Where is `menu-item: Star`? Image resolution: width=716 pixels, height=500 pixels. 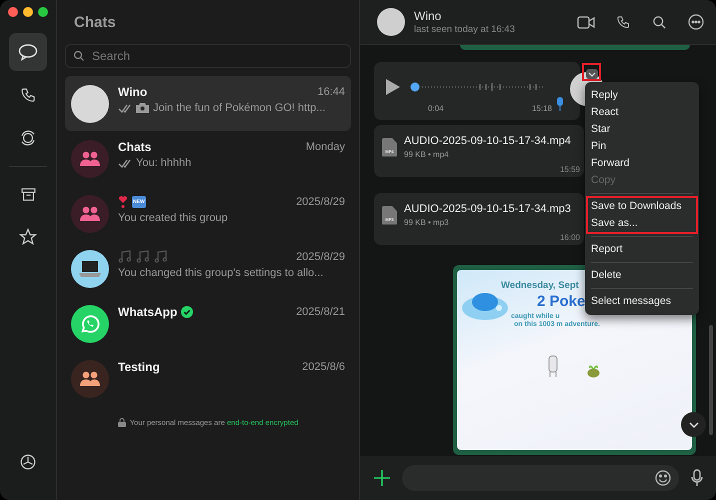 menu-item: Star is located at coordinates (642, 129).